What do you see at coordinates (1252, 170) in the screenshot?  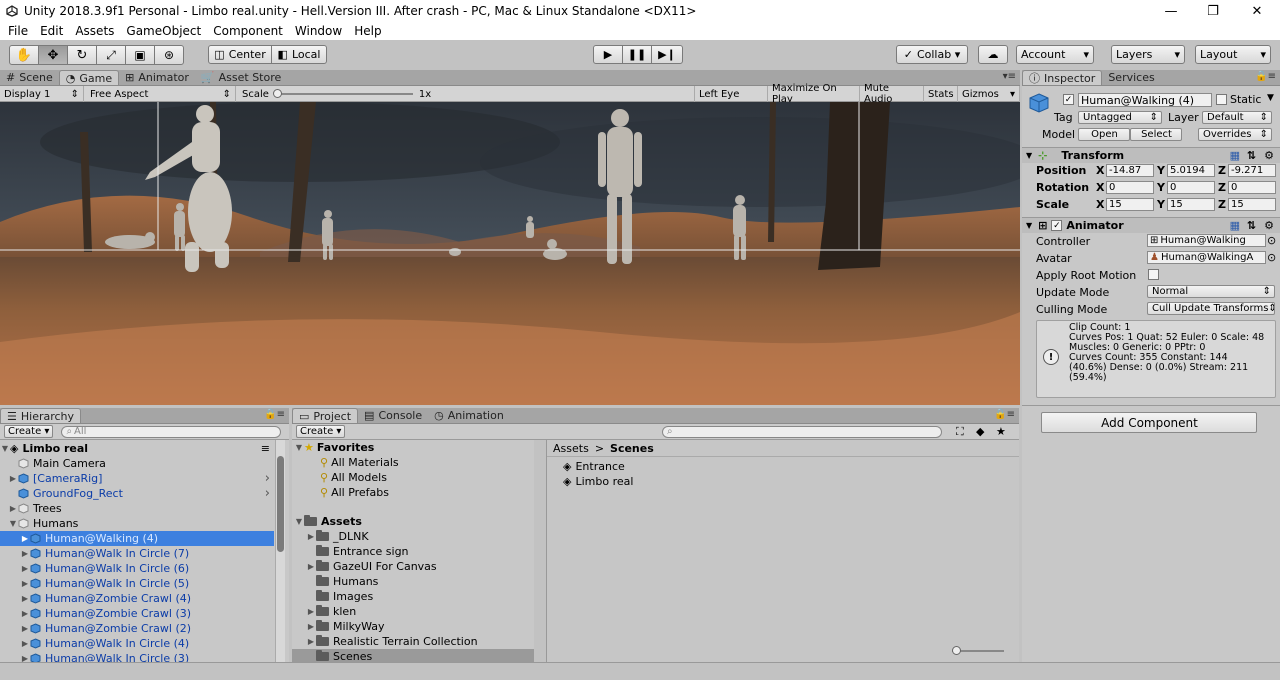 I see `position-z-field: -9.271` at bounding box center [1252, 170].